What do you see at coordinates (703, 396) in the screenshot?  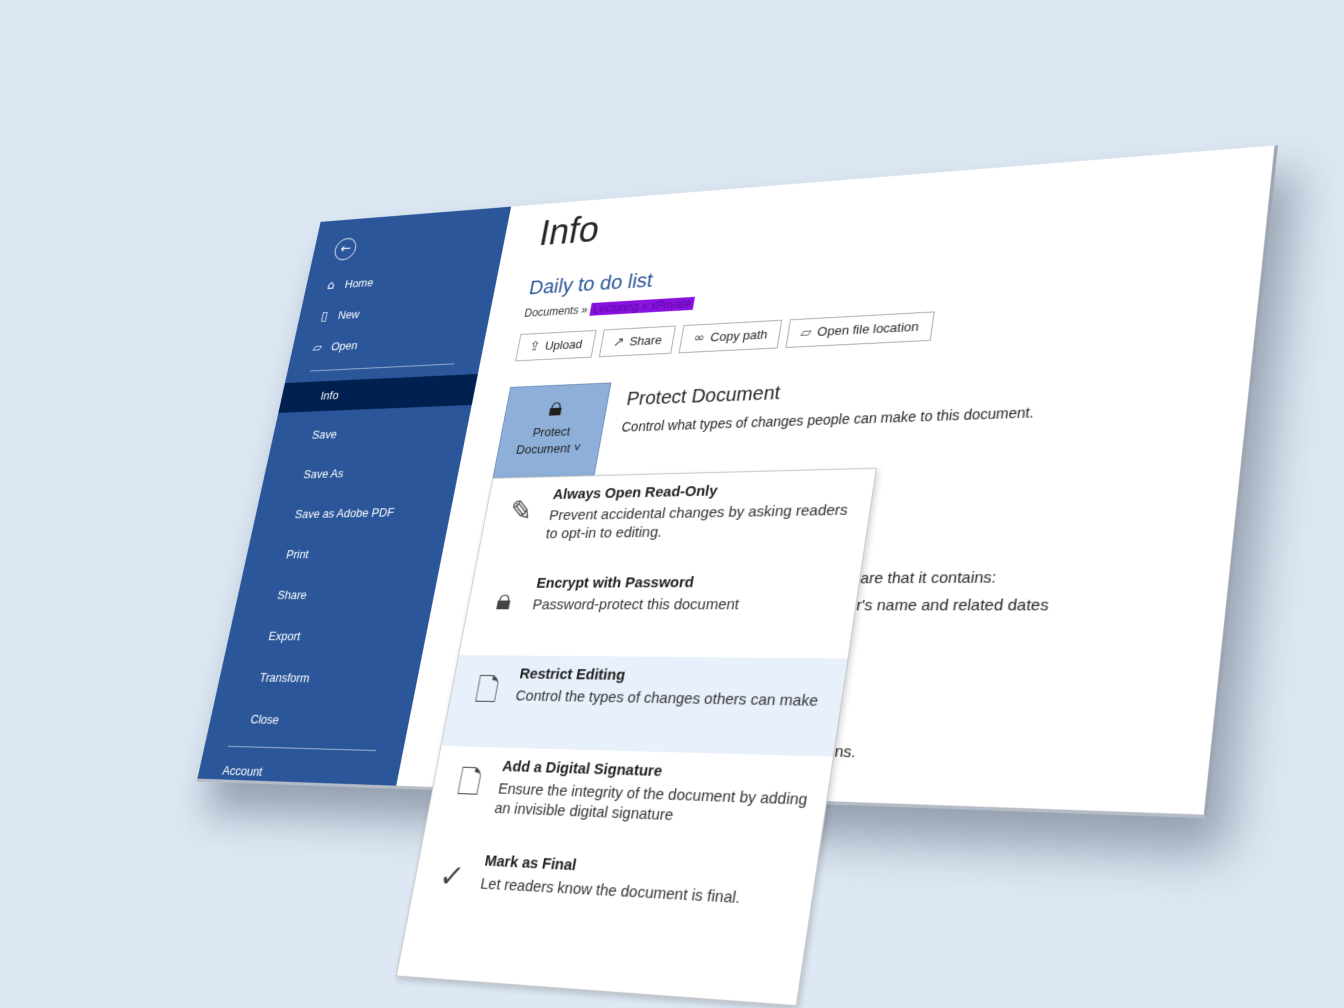 I see `protect-section-title: Protect Document` at bounding box center [703, 396].